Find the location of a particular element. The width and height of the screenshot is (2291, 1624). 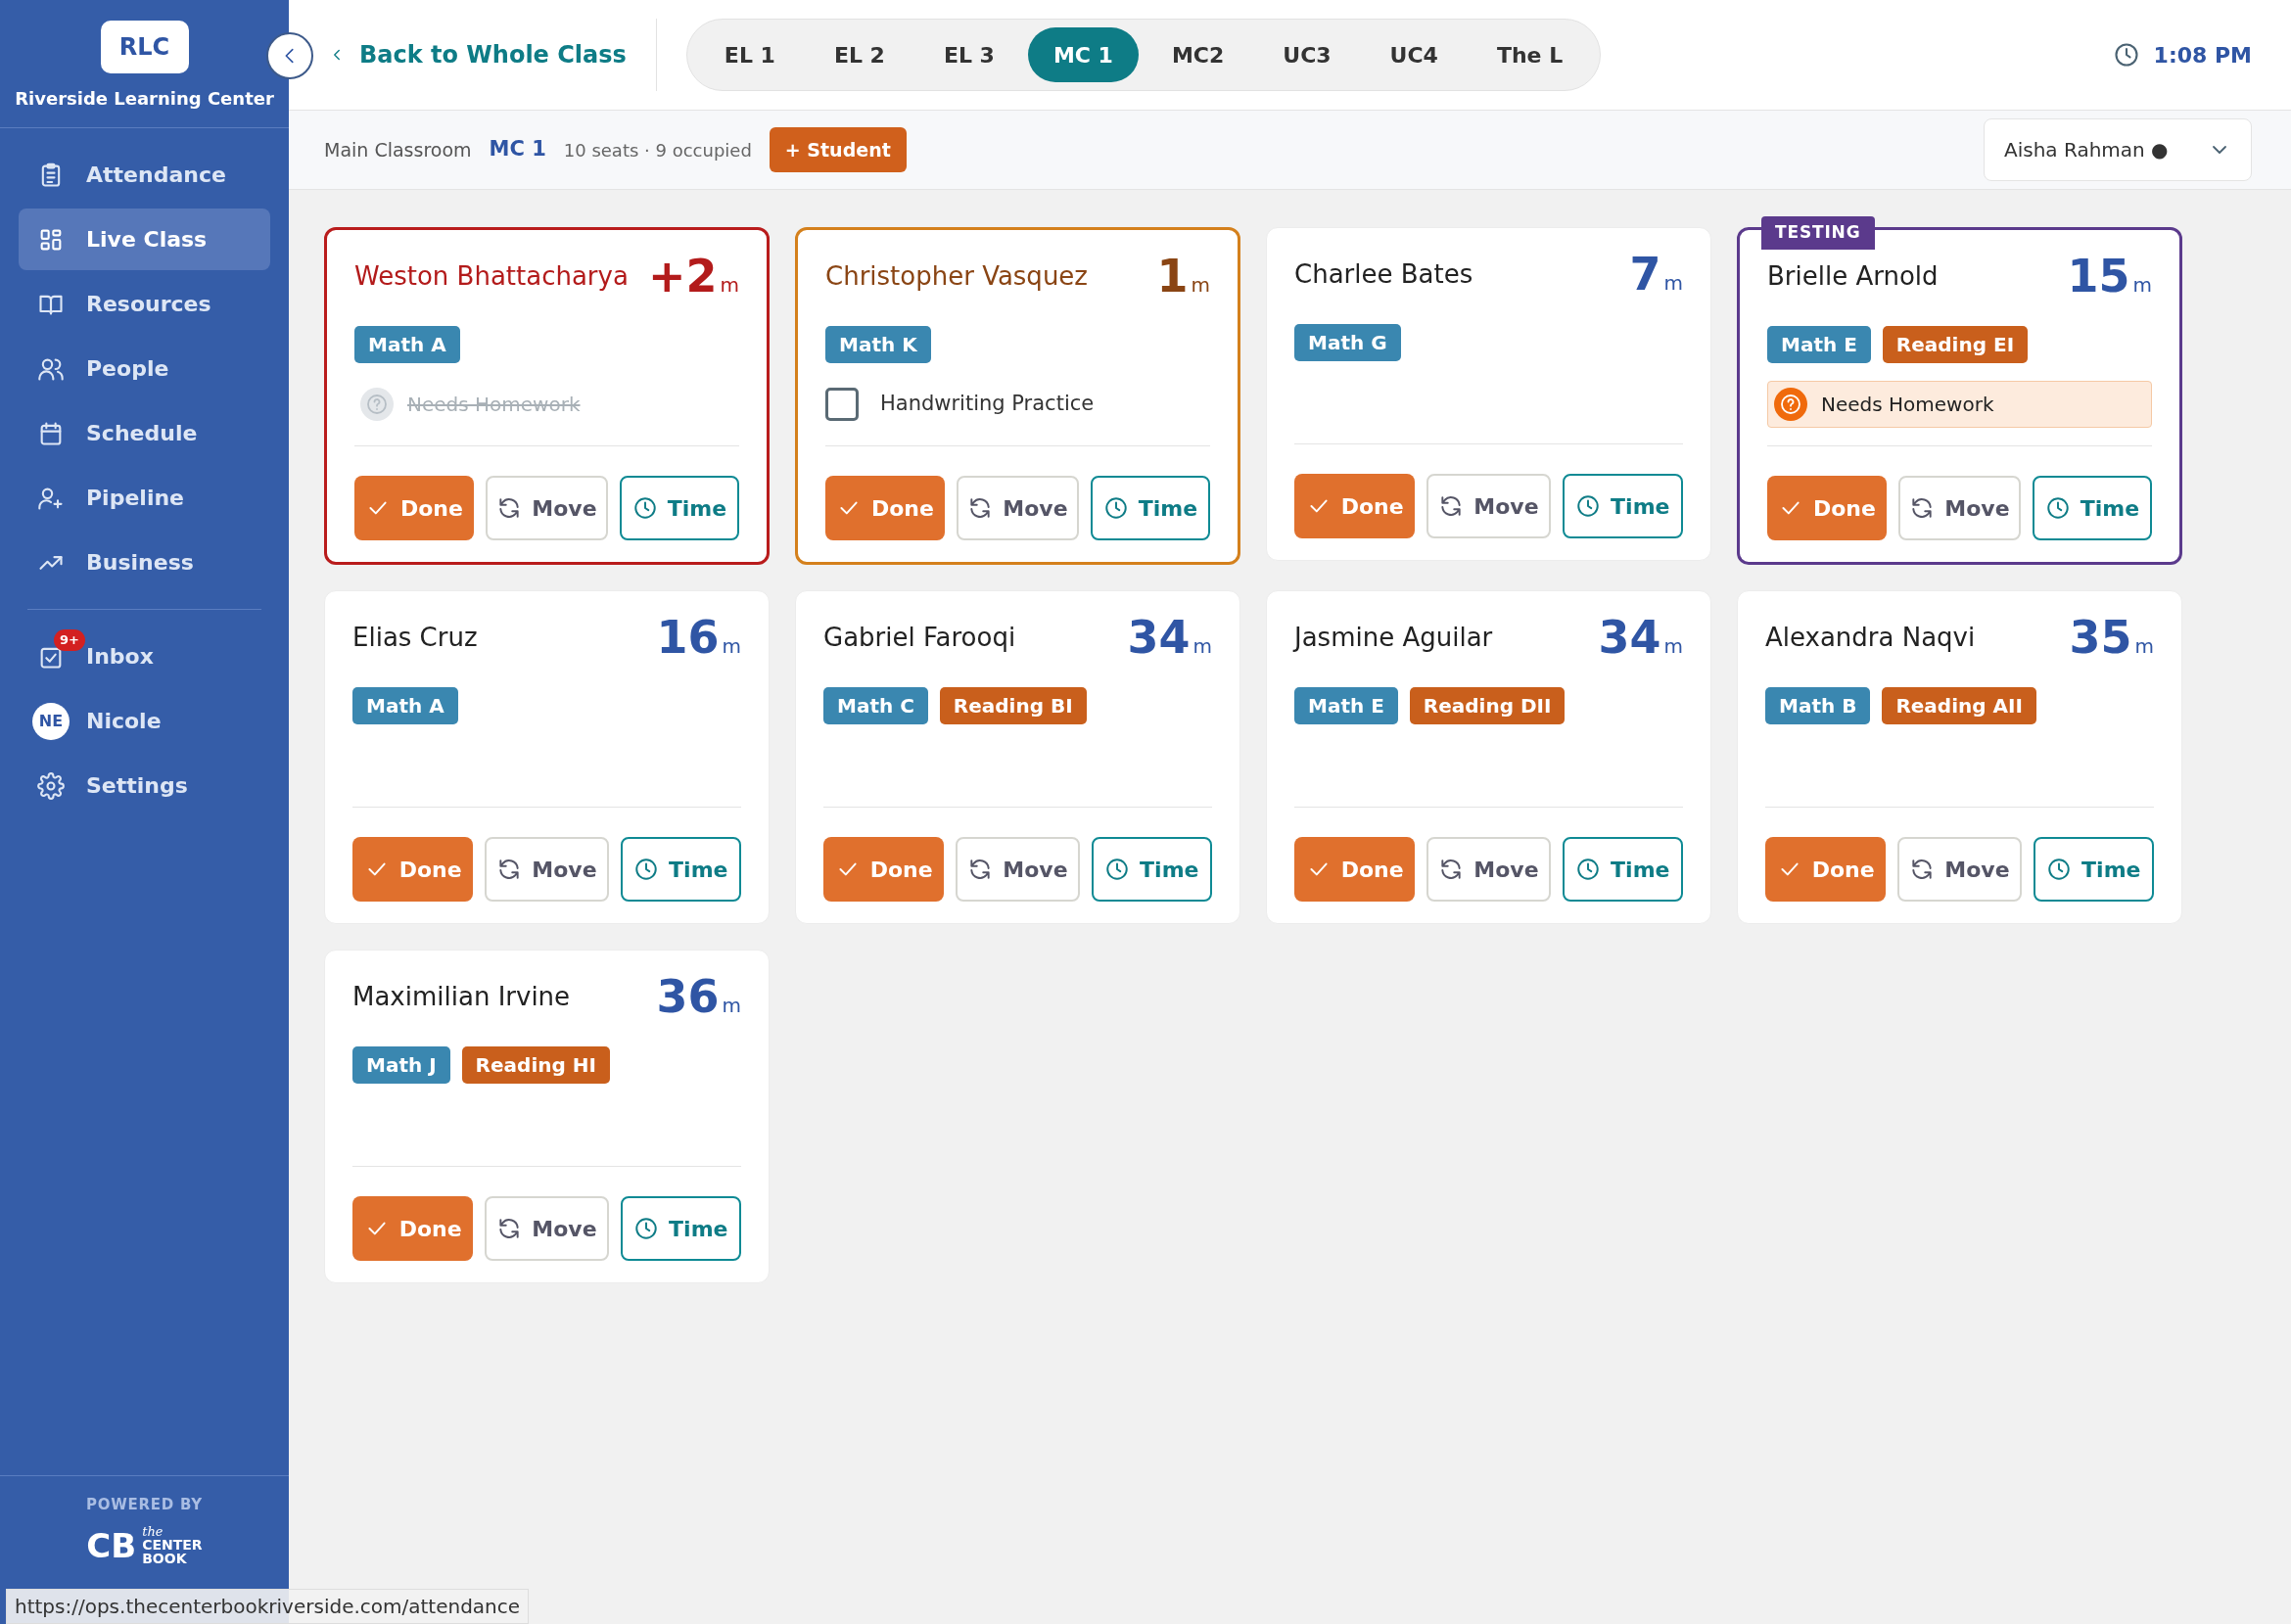

status-bar-url: https://ops.thecenterbookriverside.com/attendance is located at coordinates (268, 1607).